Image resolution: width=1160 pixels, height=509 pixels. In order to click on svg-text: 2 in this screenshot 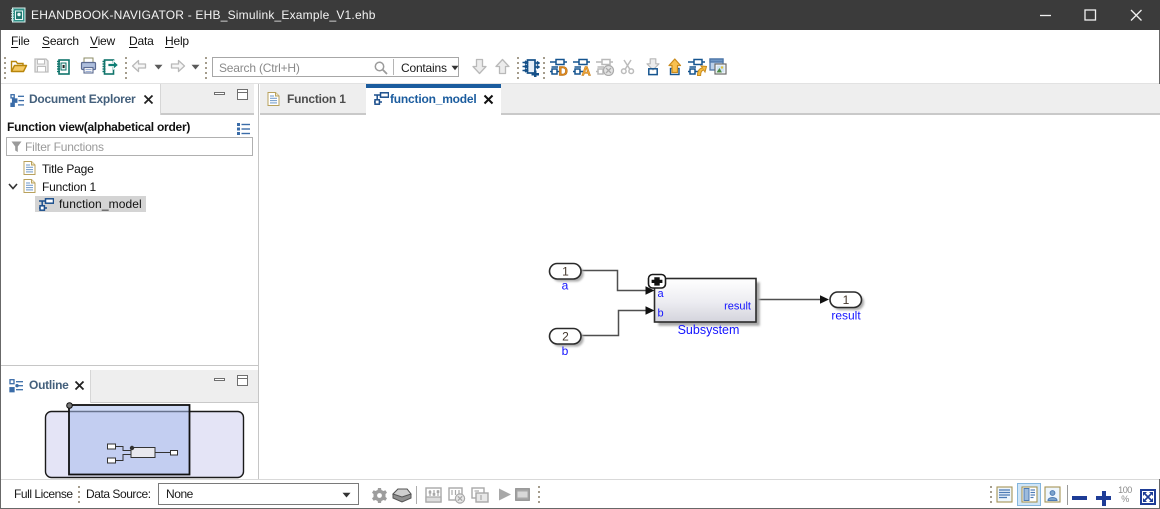, I will do `click(565, 337)`.